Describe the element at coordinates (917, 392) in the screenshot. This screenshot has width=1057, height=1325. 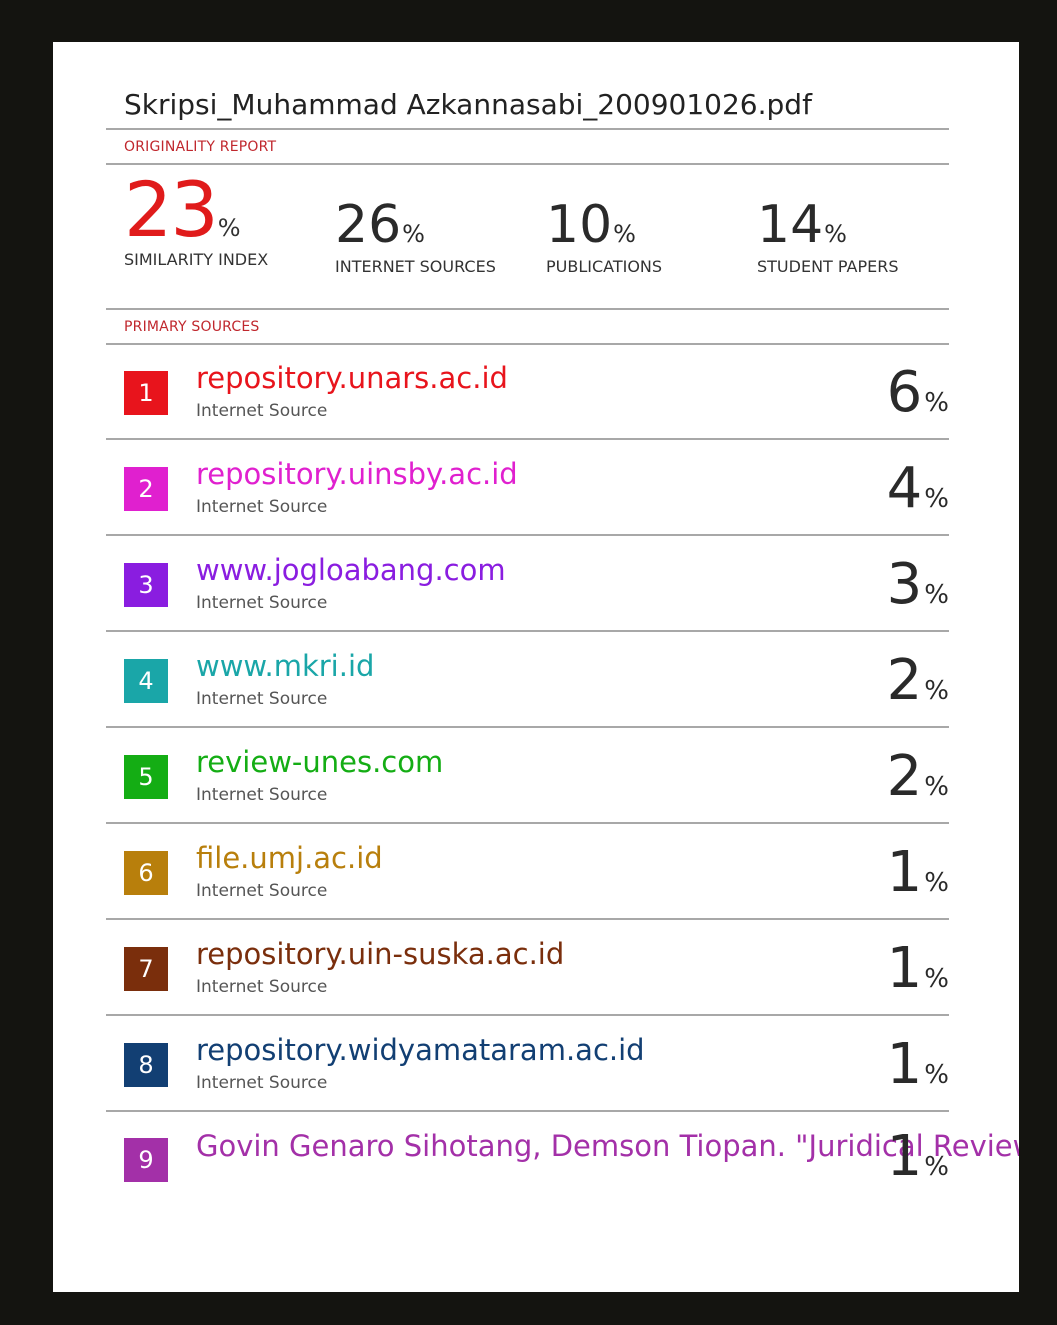
I see `source-match-percent: 6%` at that location.